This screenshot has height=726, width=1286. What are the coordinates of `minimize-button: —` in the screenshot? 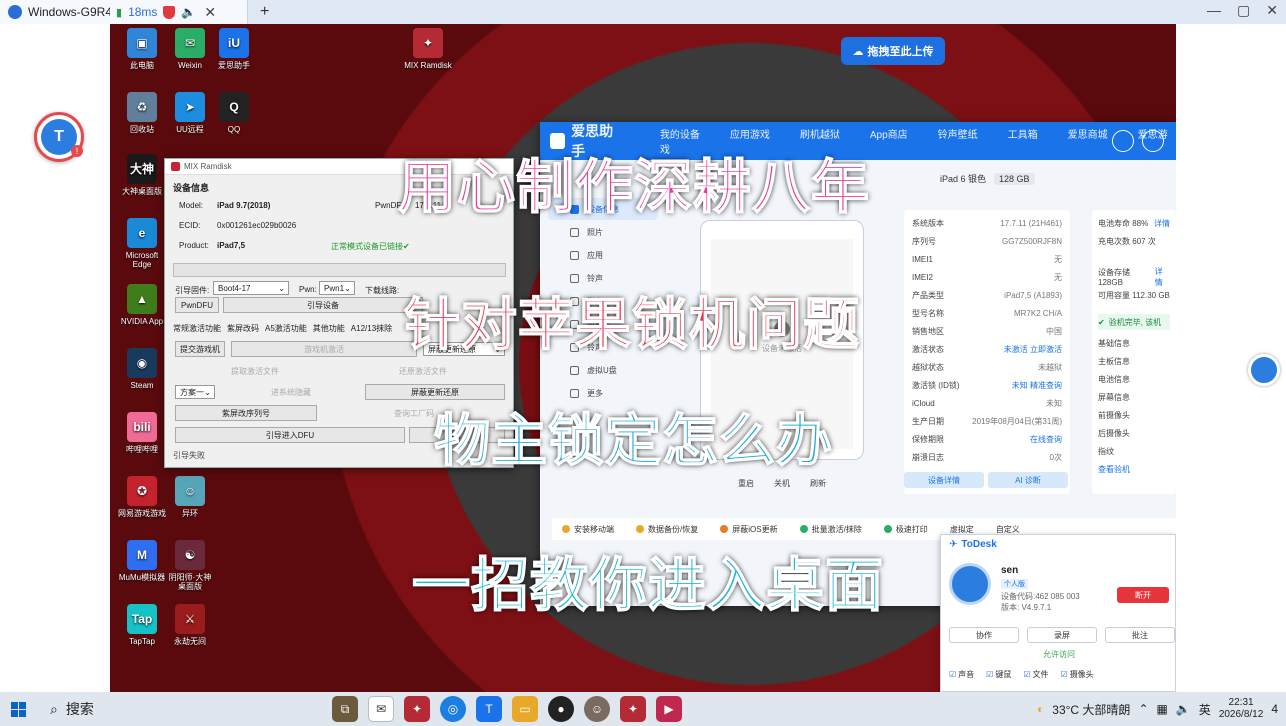 It's located at (1214, 10).